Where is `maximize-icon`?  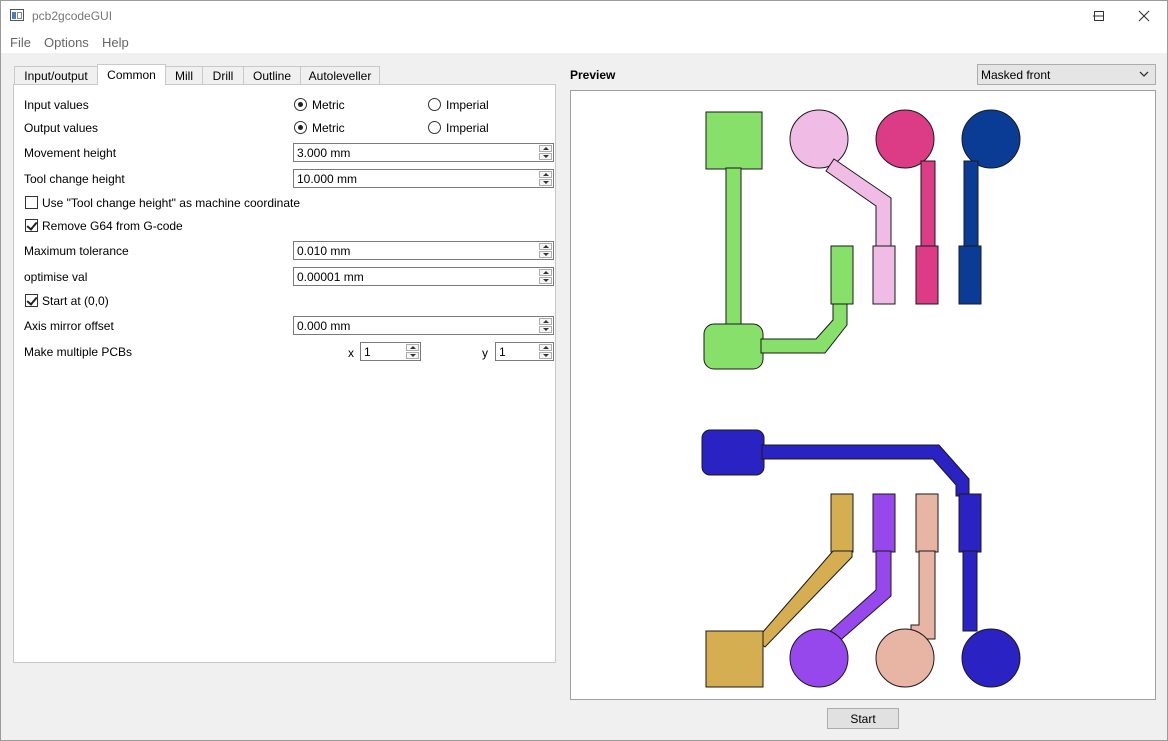
maximize-icon is located at coordinates (1099, 16).